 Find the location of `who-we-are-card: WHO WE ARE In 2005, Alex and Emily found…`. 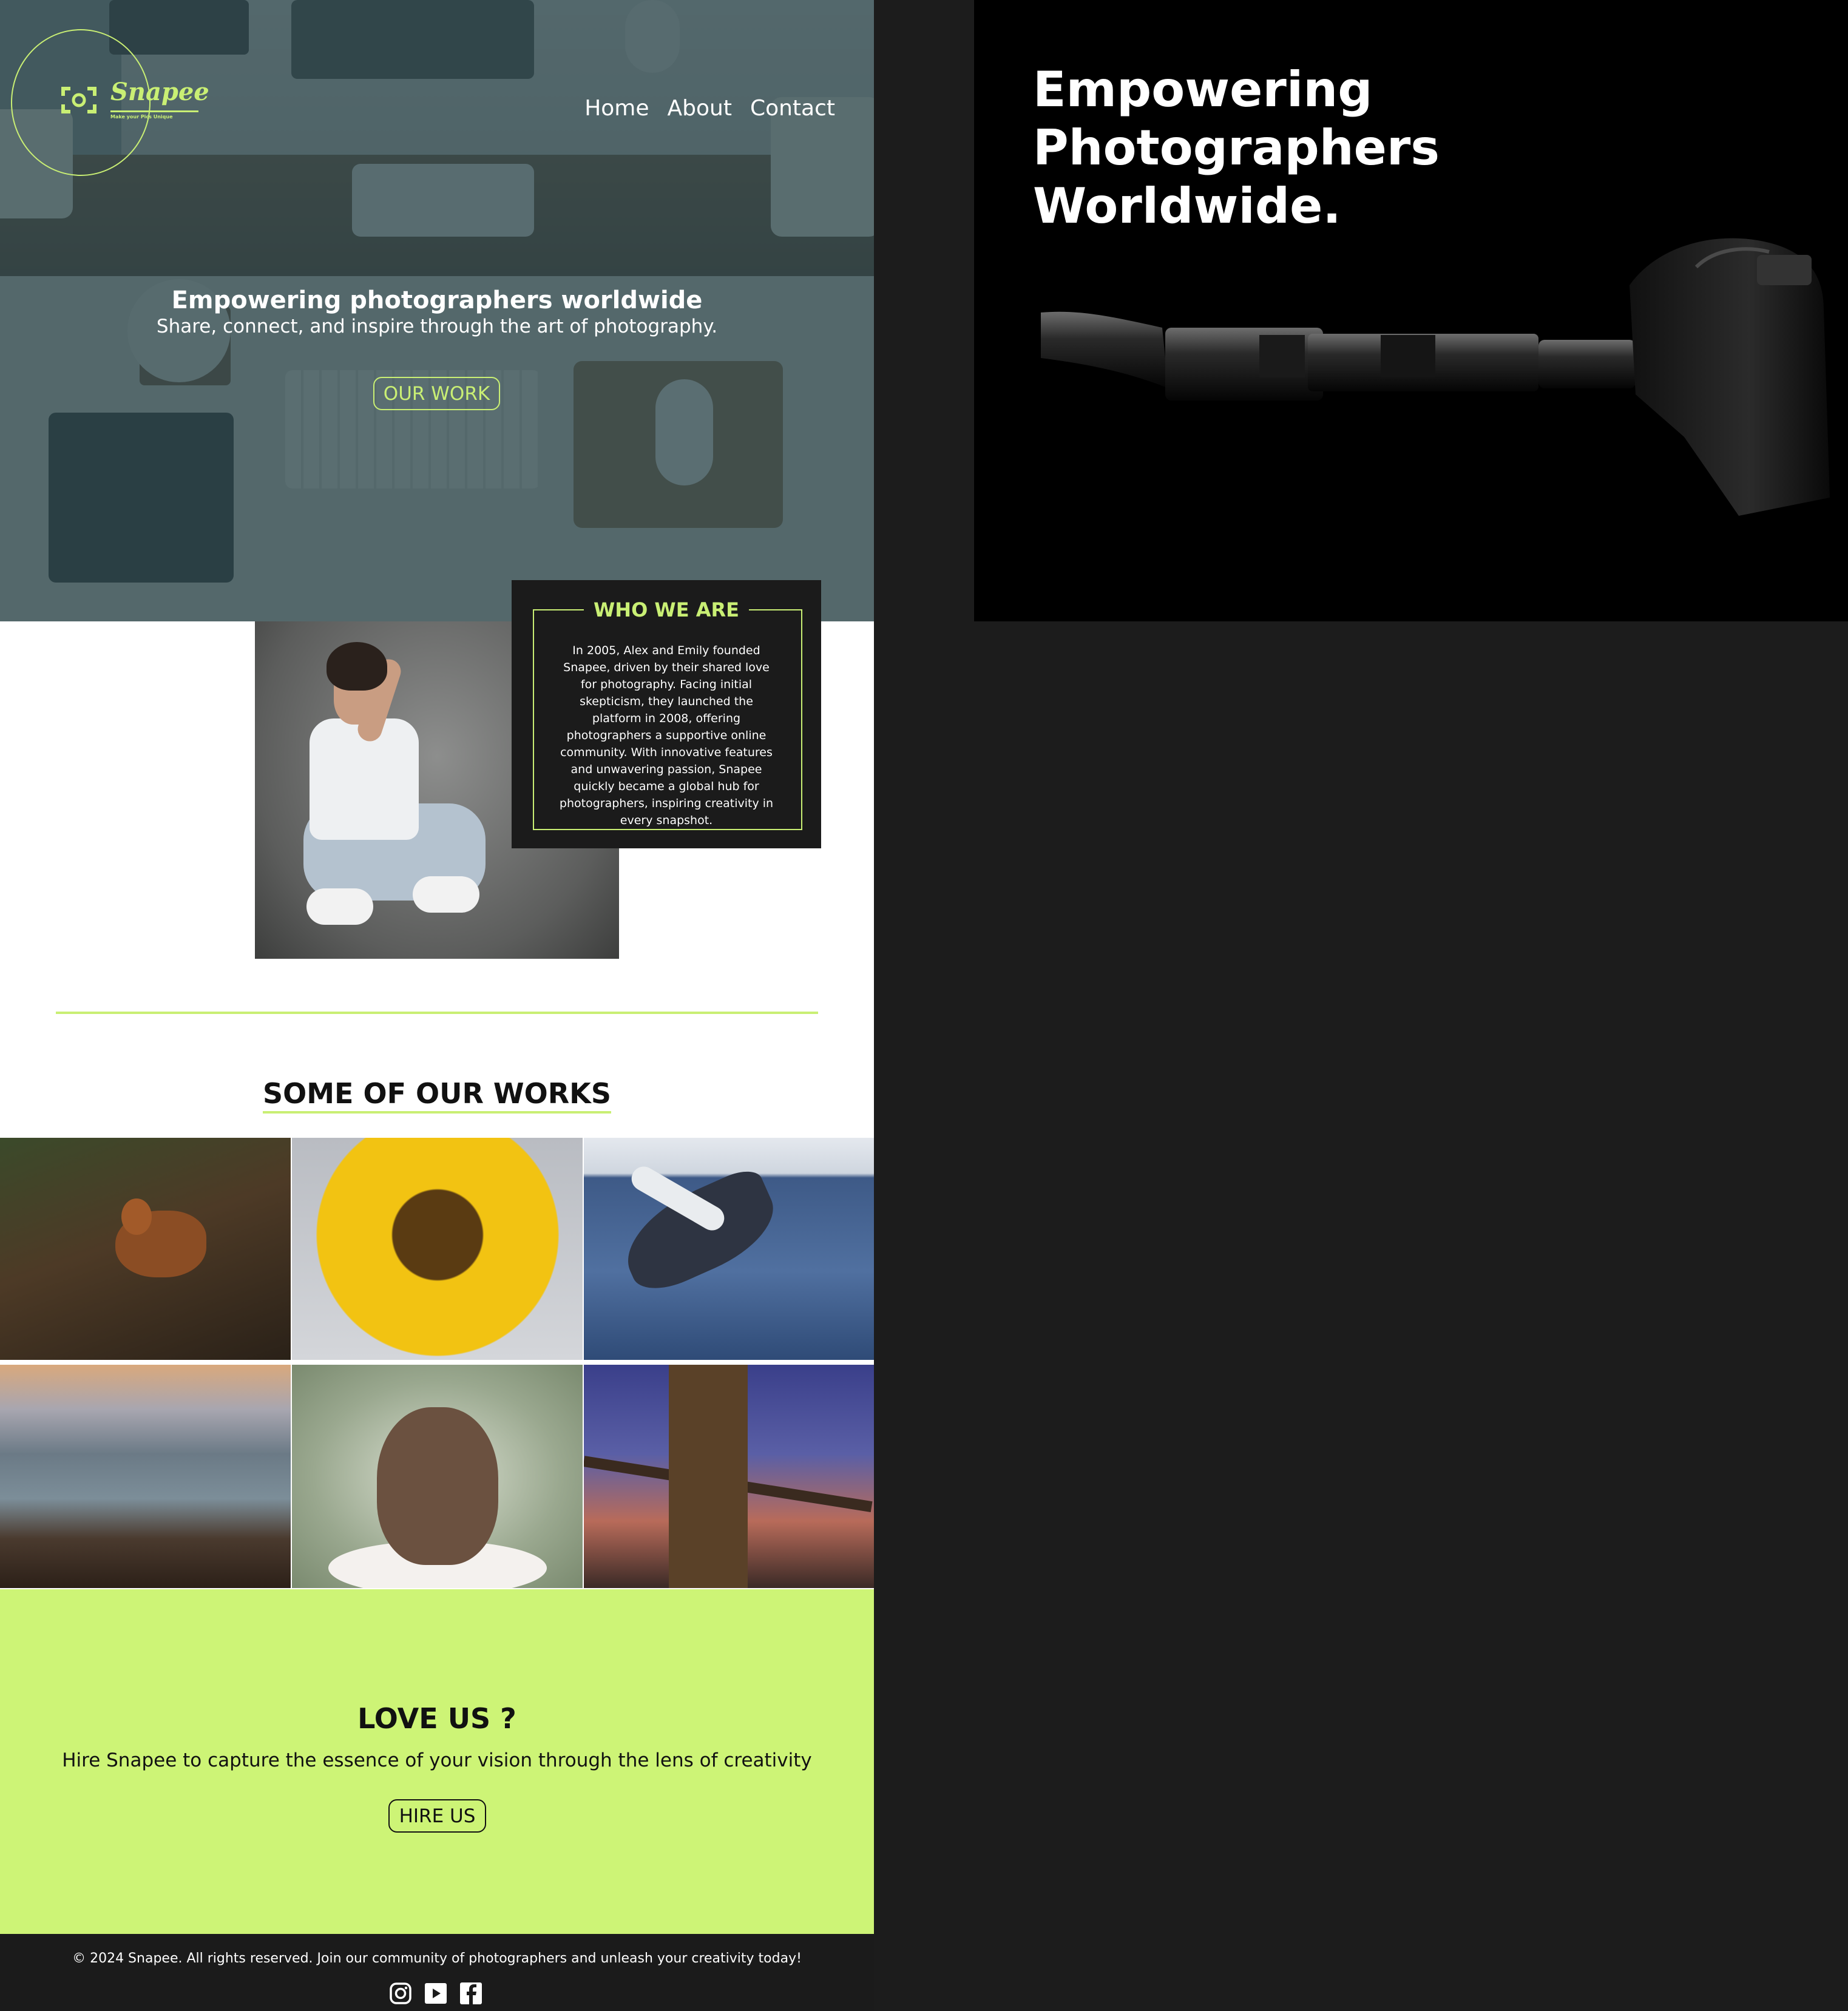

who-we-are-card: WHO WE ARE In 2005, Alex and Emily found… is located at coordinates (666, 714).